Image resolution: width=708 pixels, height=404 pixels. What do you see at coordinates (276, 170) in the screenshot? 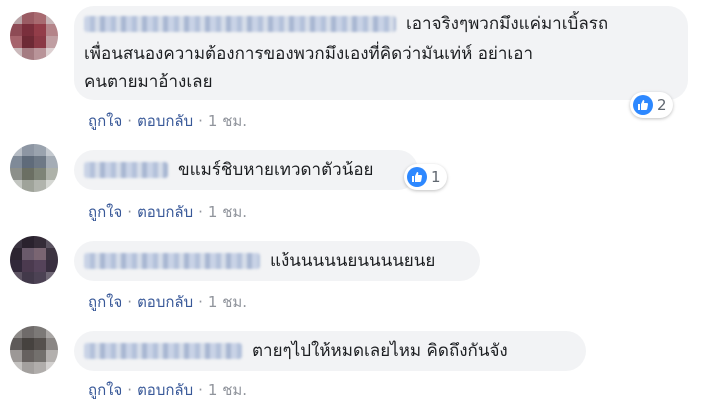
I see `comment-text: ขแมร์ชิบหายเทวดาตัวน้อย` at bounding box center [276, 170].